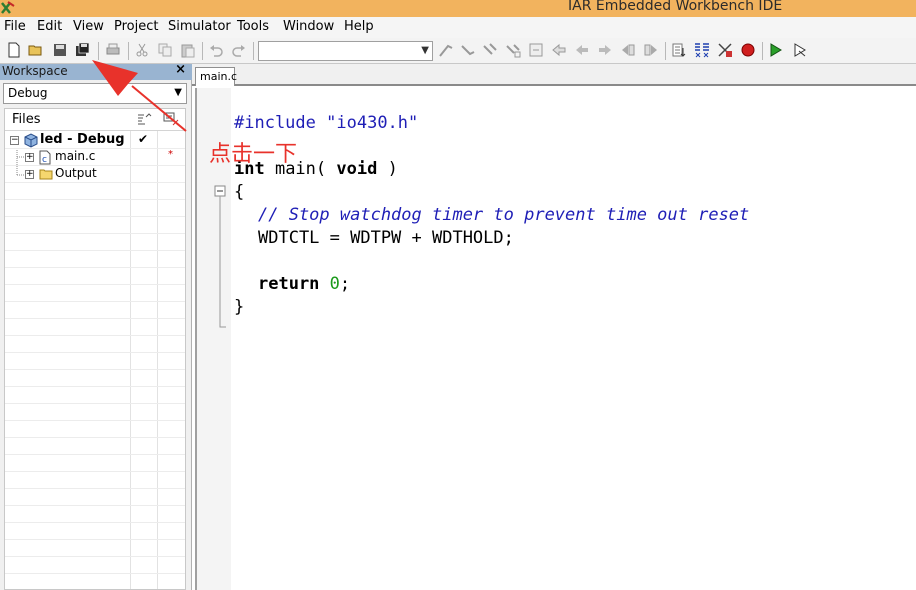  What do you see at coordinates (345, 51) in the screenshot?
I see `configuration-combo: ▼` at bounding box center [345, 51].